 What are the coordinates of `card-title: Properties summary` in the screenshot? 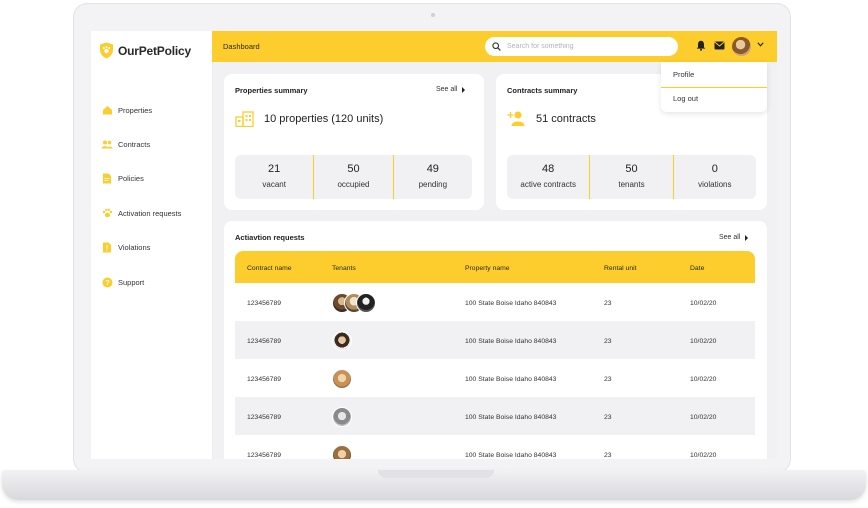 It's located at (271, 90).